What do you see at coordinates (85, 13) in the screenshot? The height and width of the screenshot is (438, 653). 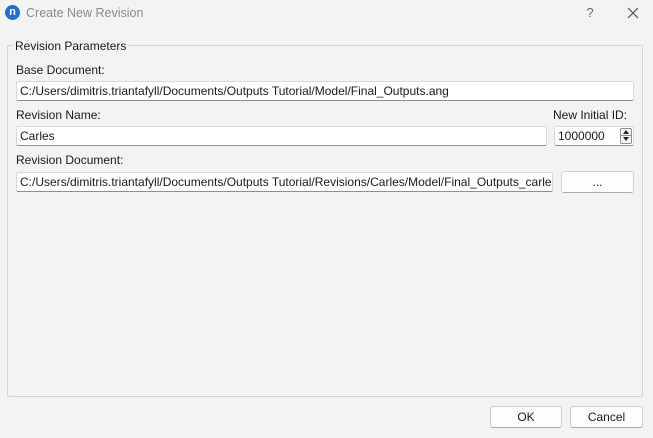 I see `window-title: Create New Revision` at bounding box center [85, 13].